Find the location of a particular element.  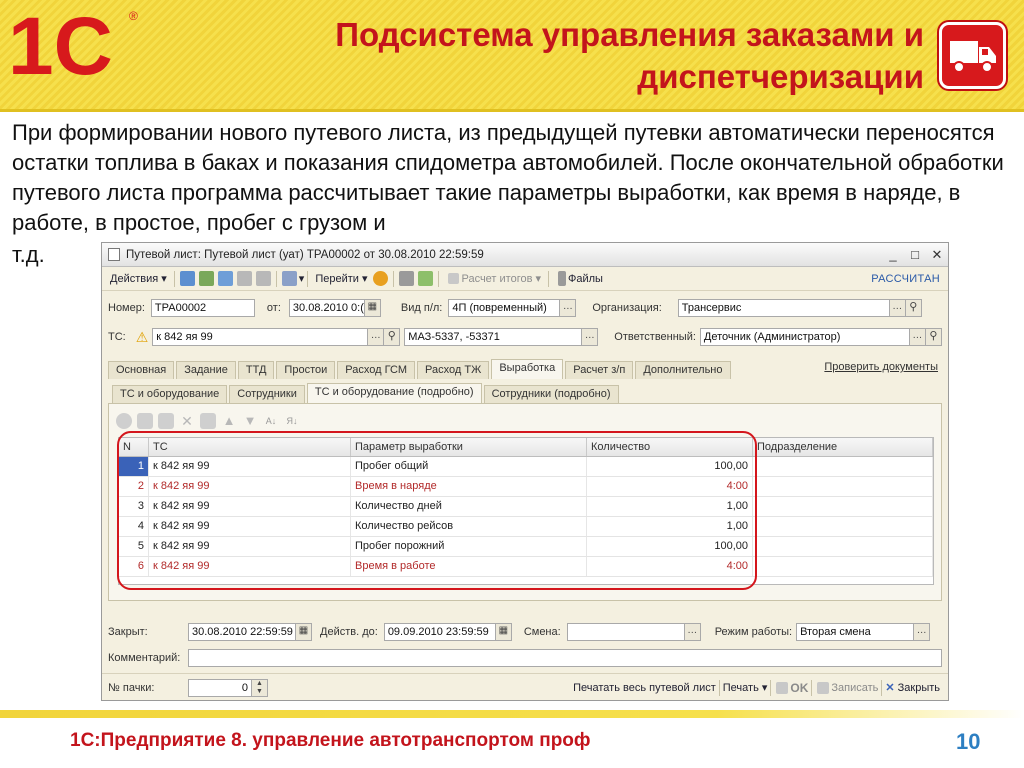

subtab-3: ТС и оборудование (подробно) is located at coordinates (394, 393).